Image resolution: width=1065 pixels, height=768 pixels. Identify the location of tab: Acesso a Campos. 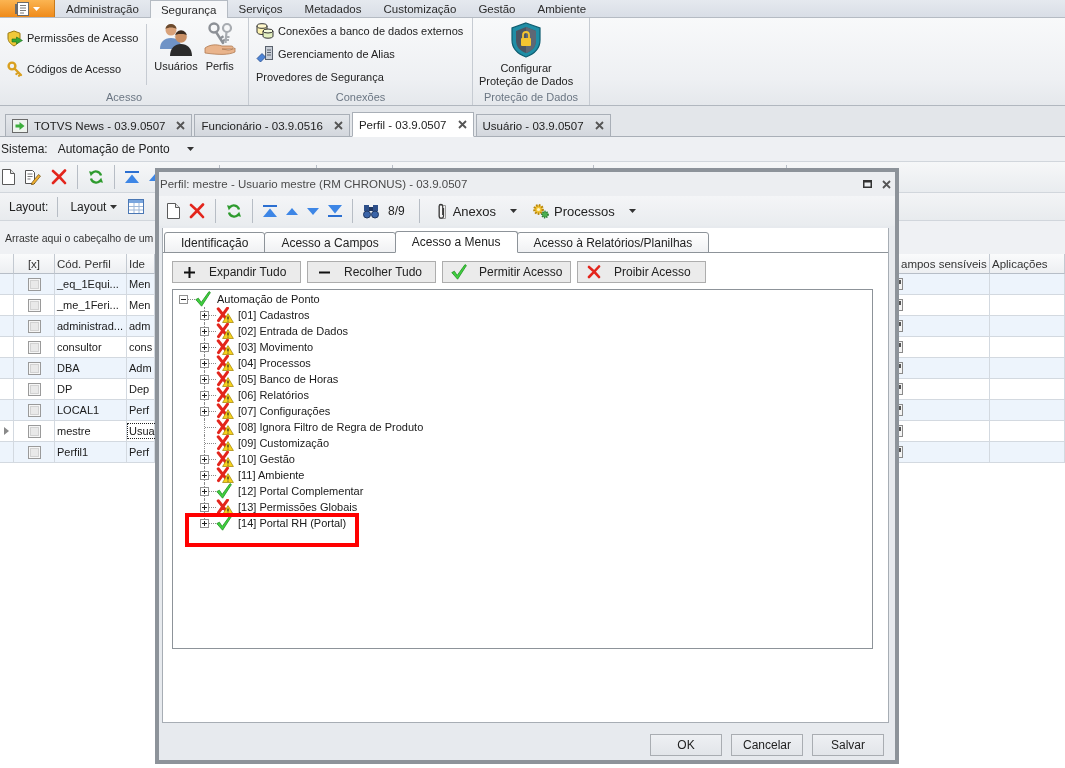
(330, 242).